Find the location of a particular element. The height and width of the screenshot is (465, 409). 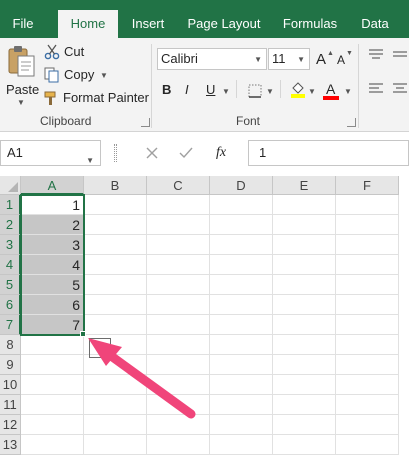

tab-formulas: Formulas is located at coordinates (310, 24).